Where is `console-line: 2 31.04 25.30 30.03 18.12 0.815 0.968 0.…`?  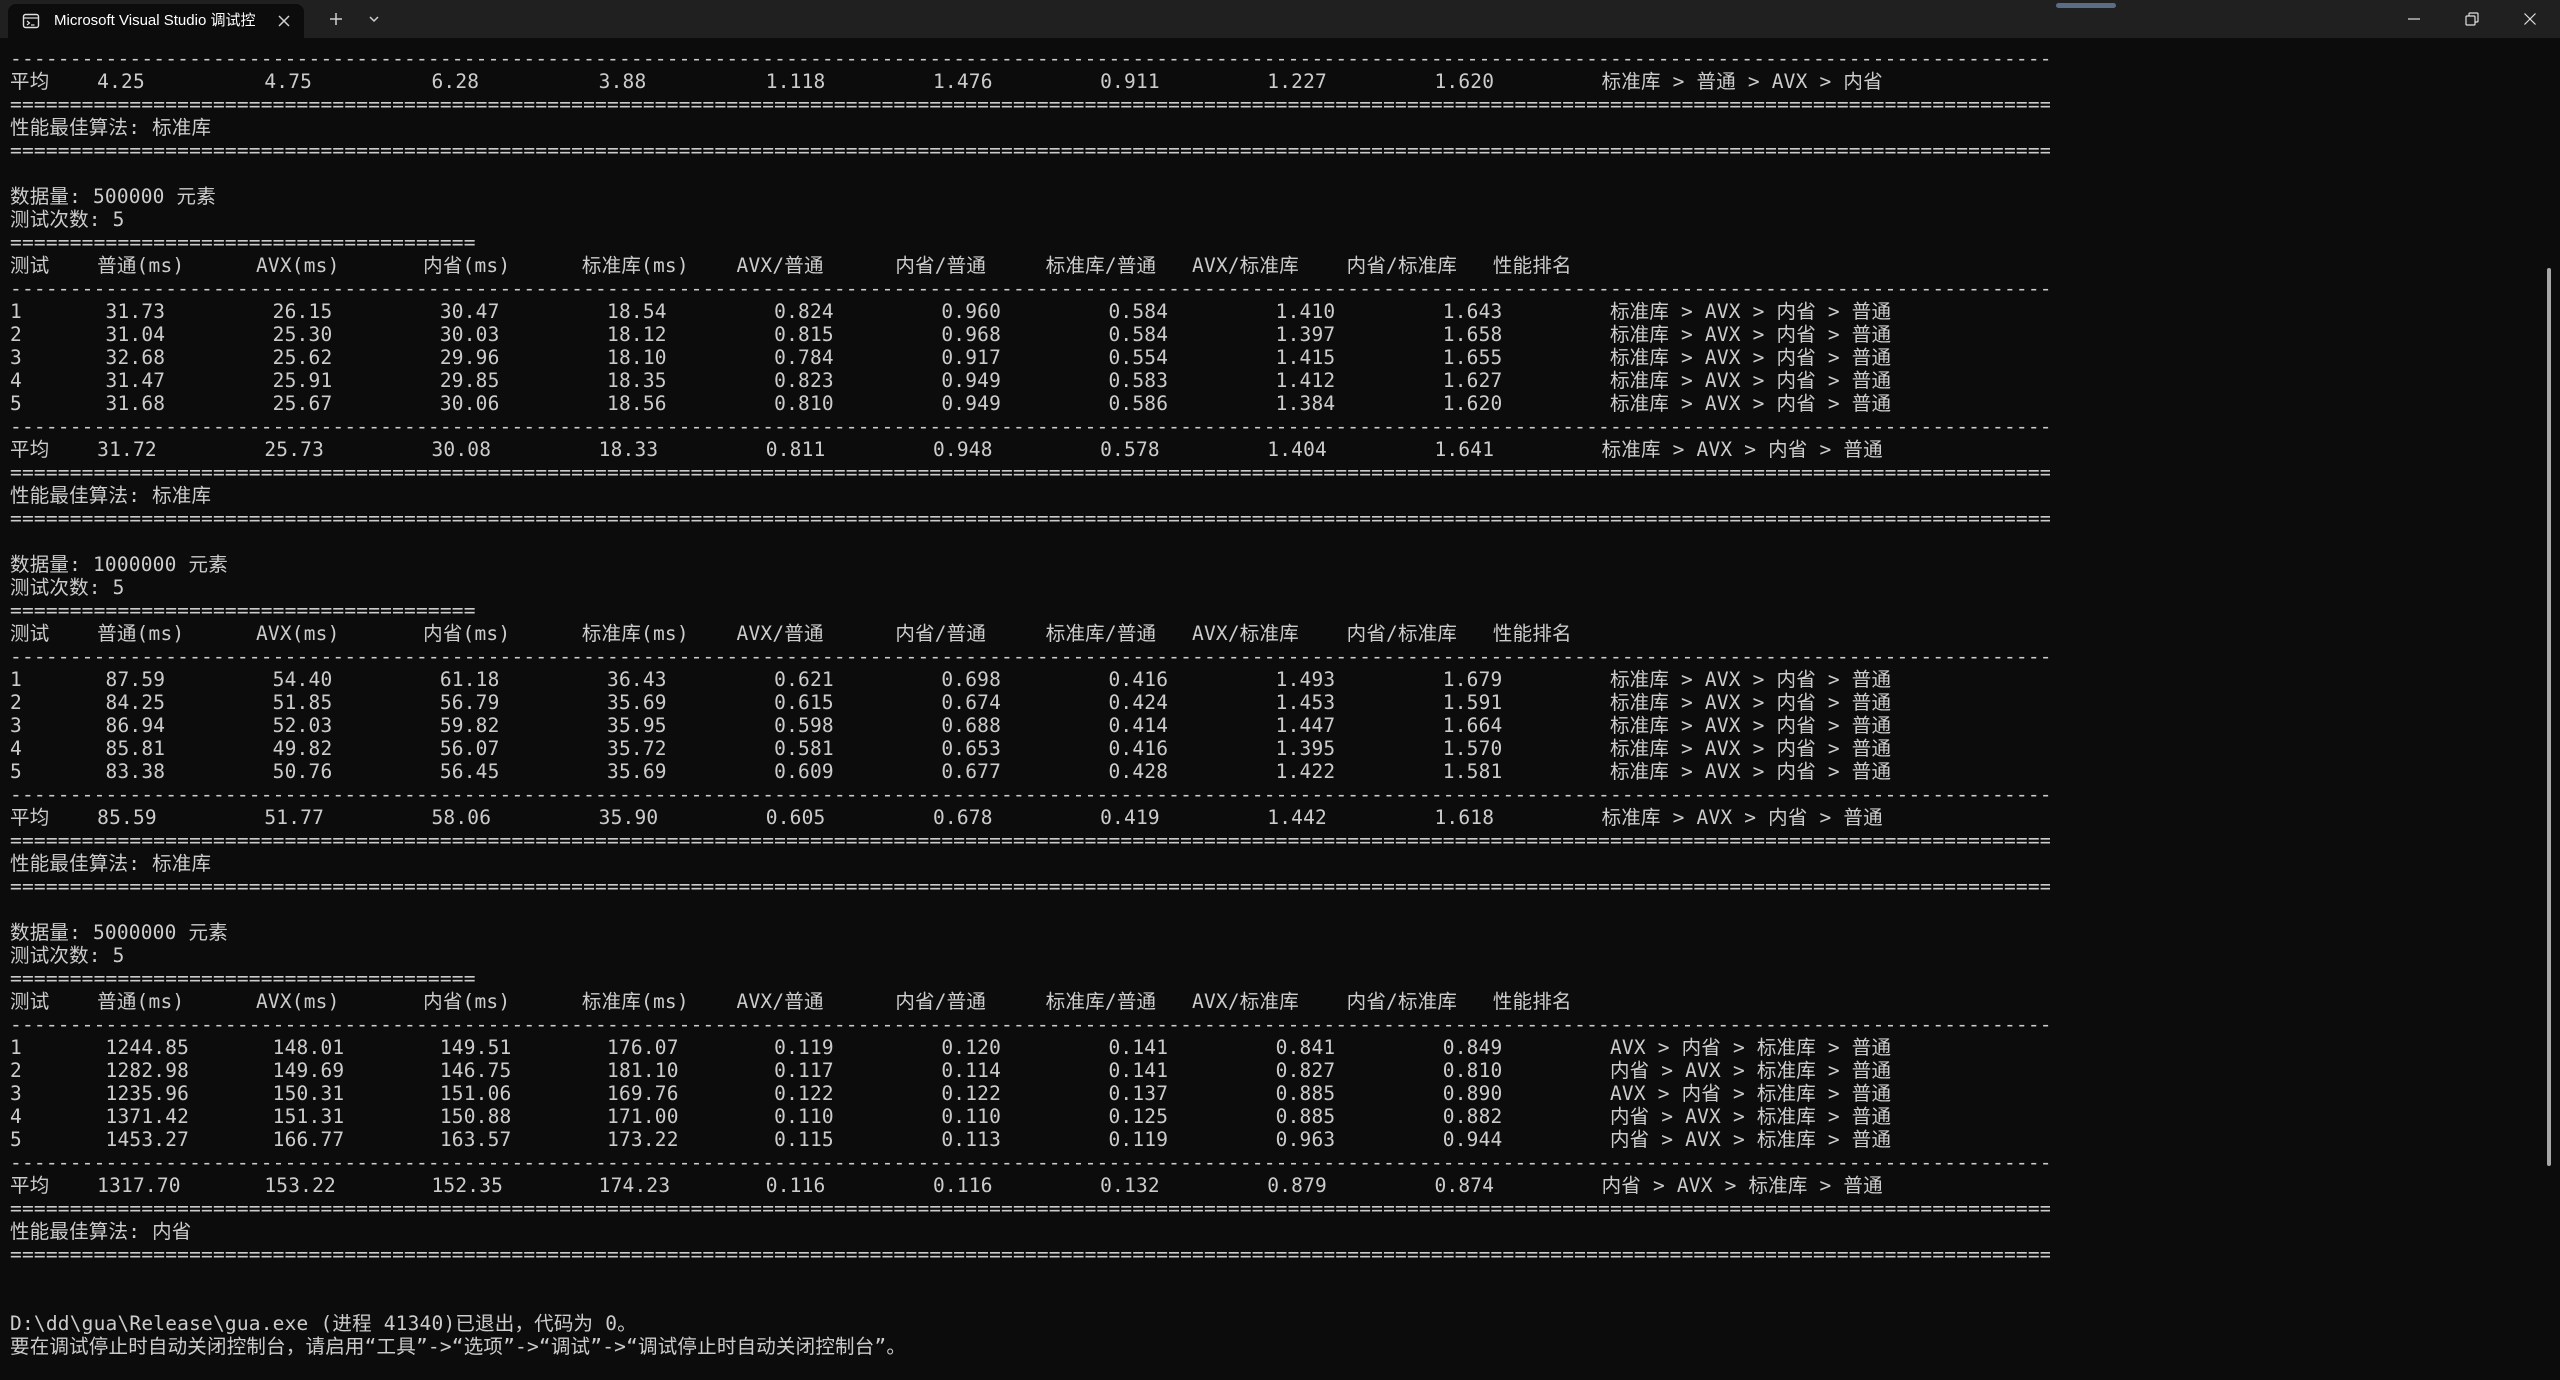 console-line: 2 31.04 25.30 30.03 18.12 0.815 0.968 0.… is located at coordinates (951, 334).